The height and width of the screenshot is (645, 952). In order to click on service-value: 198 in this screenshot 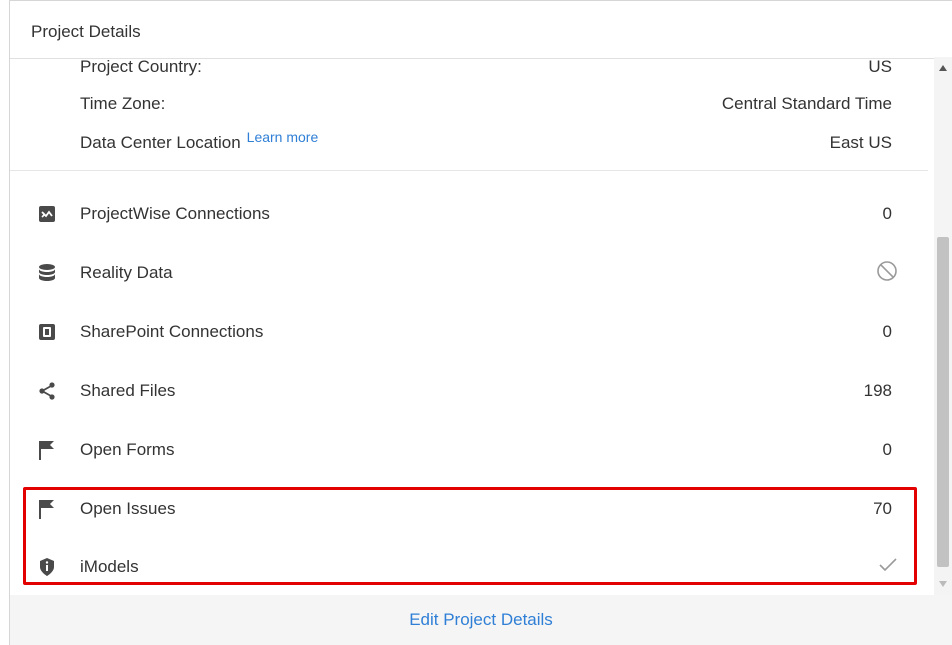, I will do `click(877, 390)`.